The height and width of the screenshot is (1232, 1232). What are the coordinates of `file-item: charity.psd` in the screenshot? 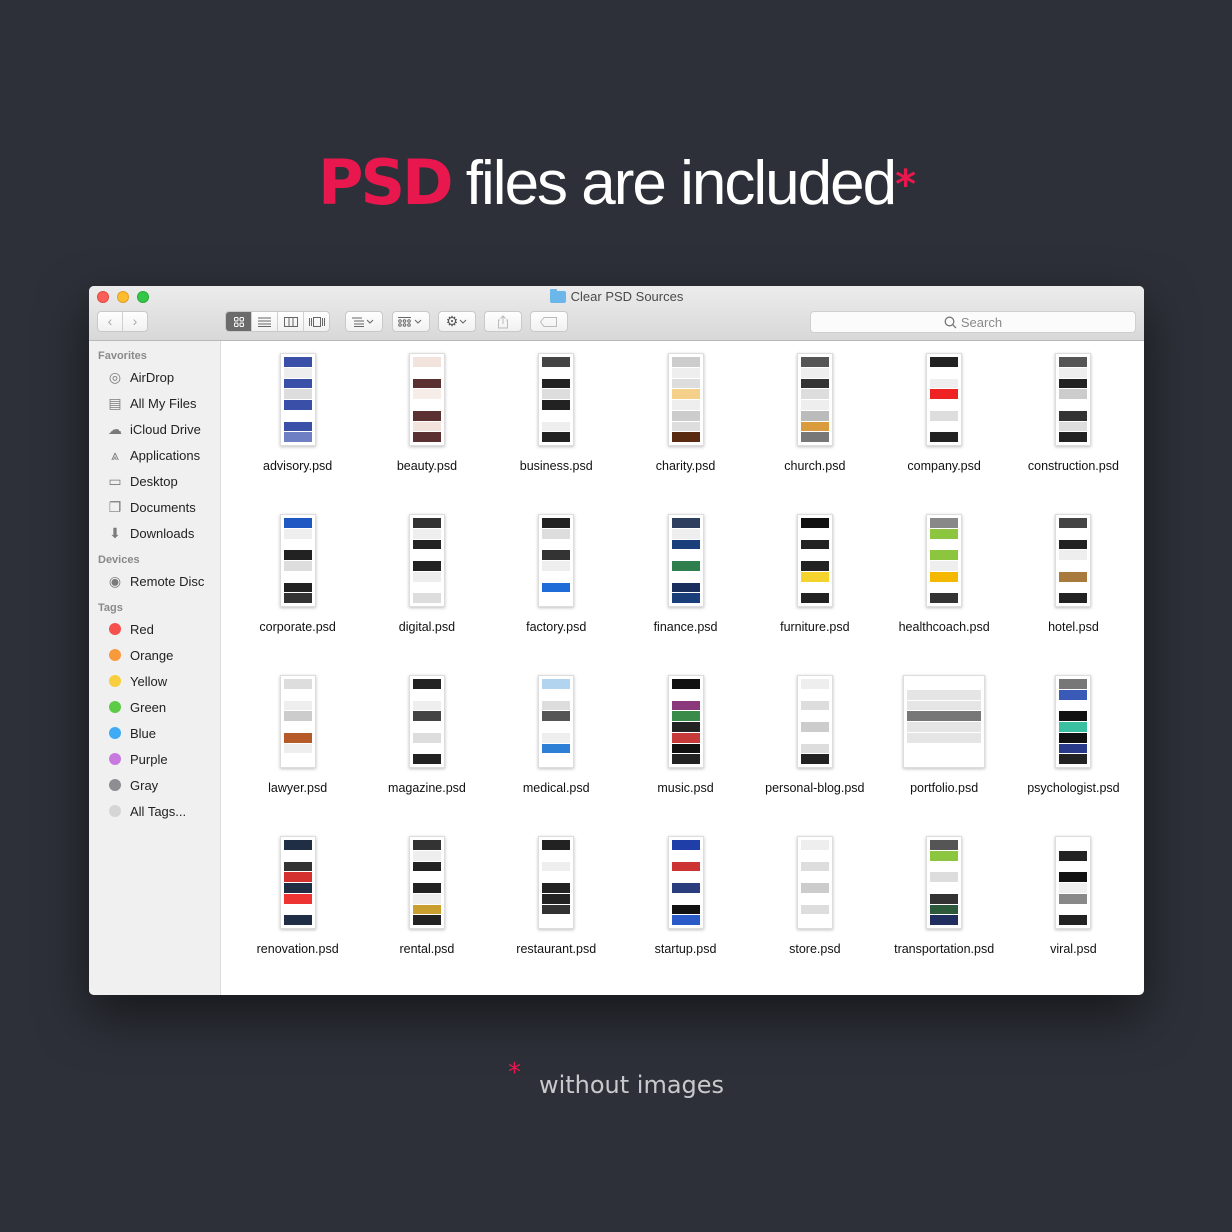 It's located at (685, 433).